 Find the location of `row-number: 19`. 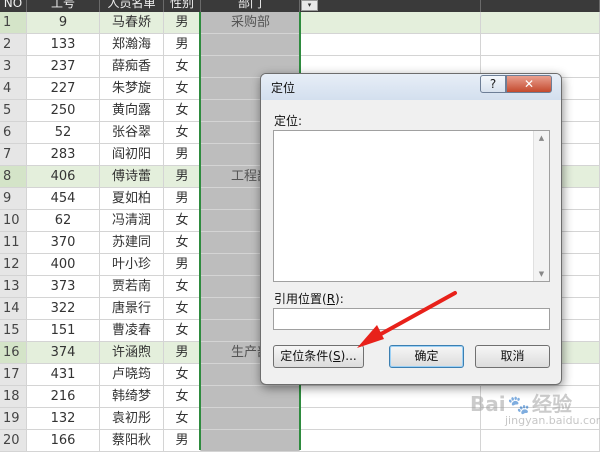

row-number: 19 is located at coordinates (13, 419).